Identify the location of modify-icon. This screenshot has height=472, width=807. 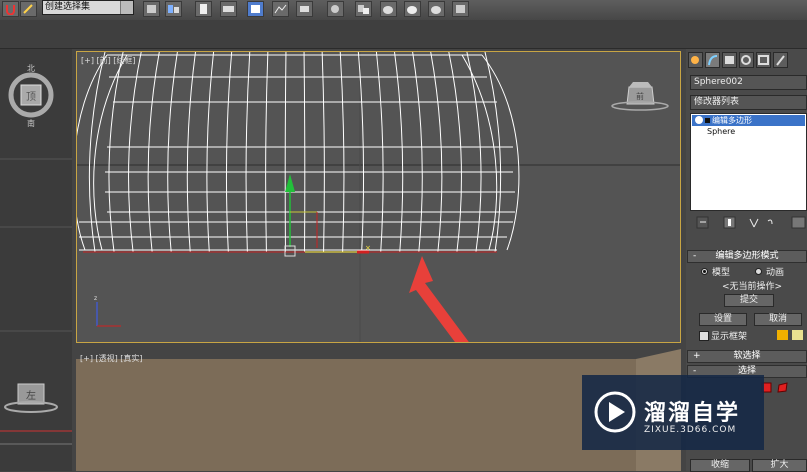
(712, 60).